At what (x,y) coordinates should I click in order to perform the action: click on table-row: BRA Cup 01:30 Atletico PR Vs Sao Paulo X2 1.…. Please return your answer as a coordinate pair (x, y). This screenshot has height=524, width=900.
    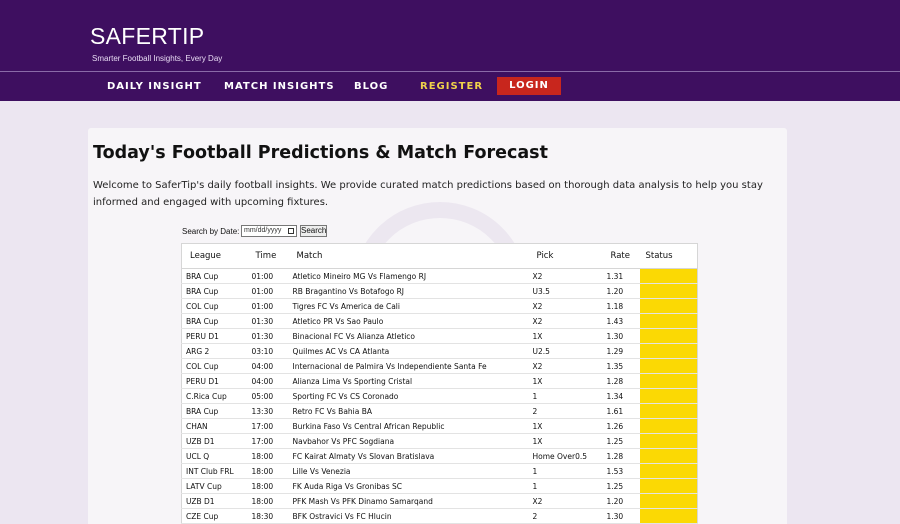
    Looking at the image, I should click on (439, 321).